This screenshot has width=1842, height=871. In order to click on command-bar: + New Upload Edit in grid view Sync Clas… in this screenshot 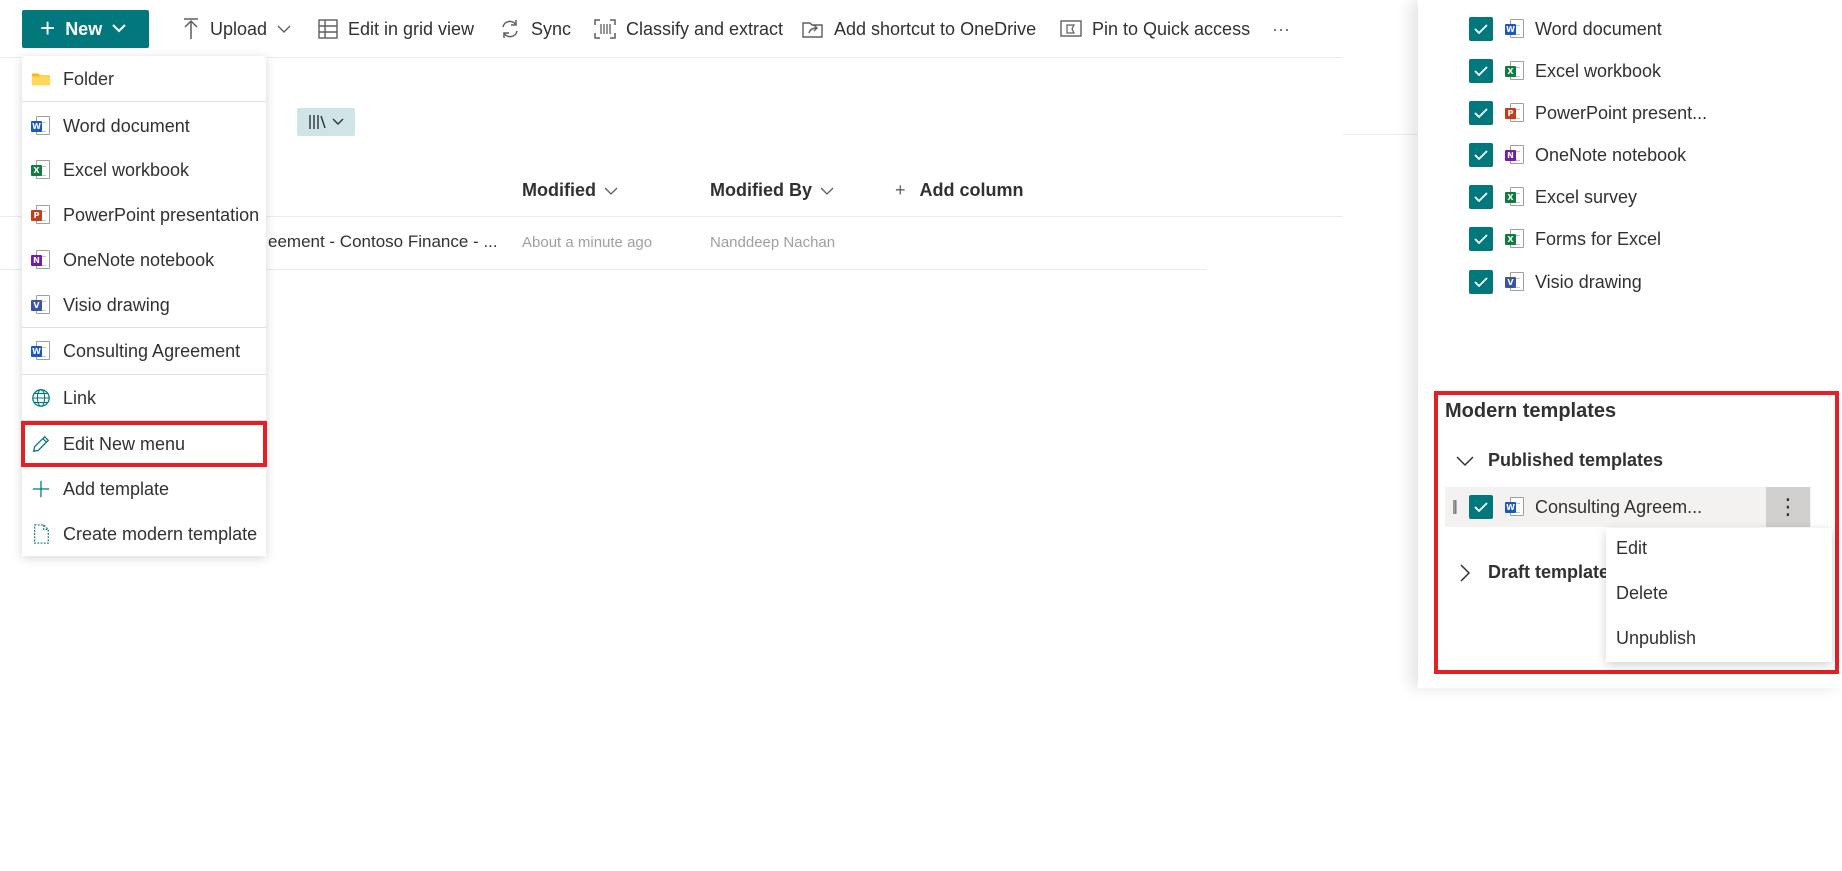, I will do `click(671, 29)`.